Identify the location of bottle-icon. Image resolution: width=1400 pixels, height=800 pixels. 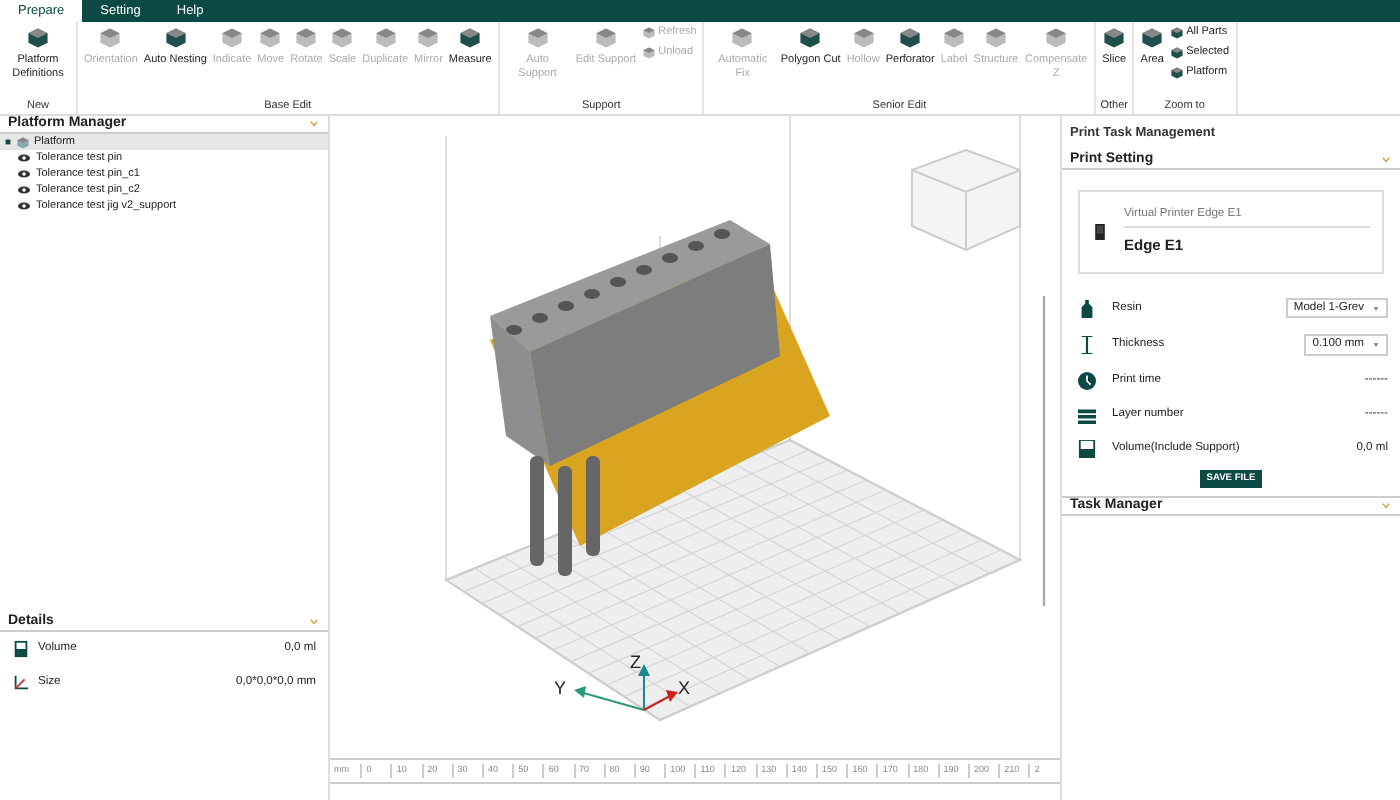
(1087, 308).